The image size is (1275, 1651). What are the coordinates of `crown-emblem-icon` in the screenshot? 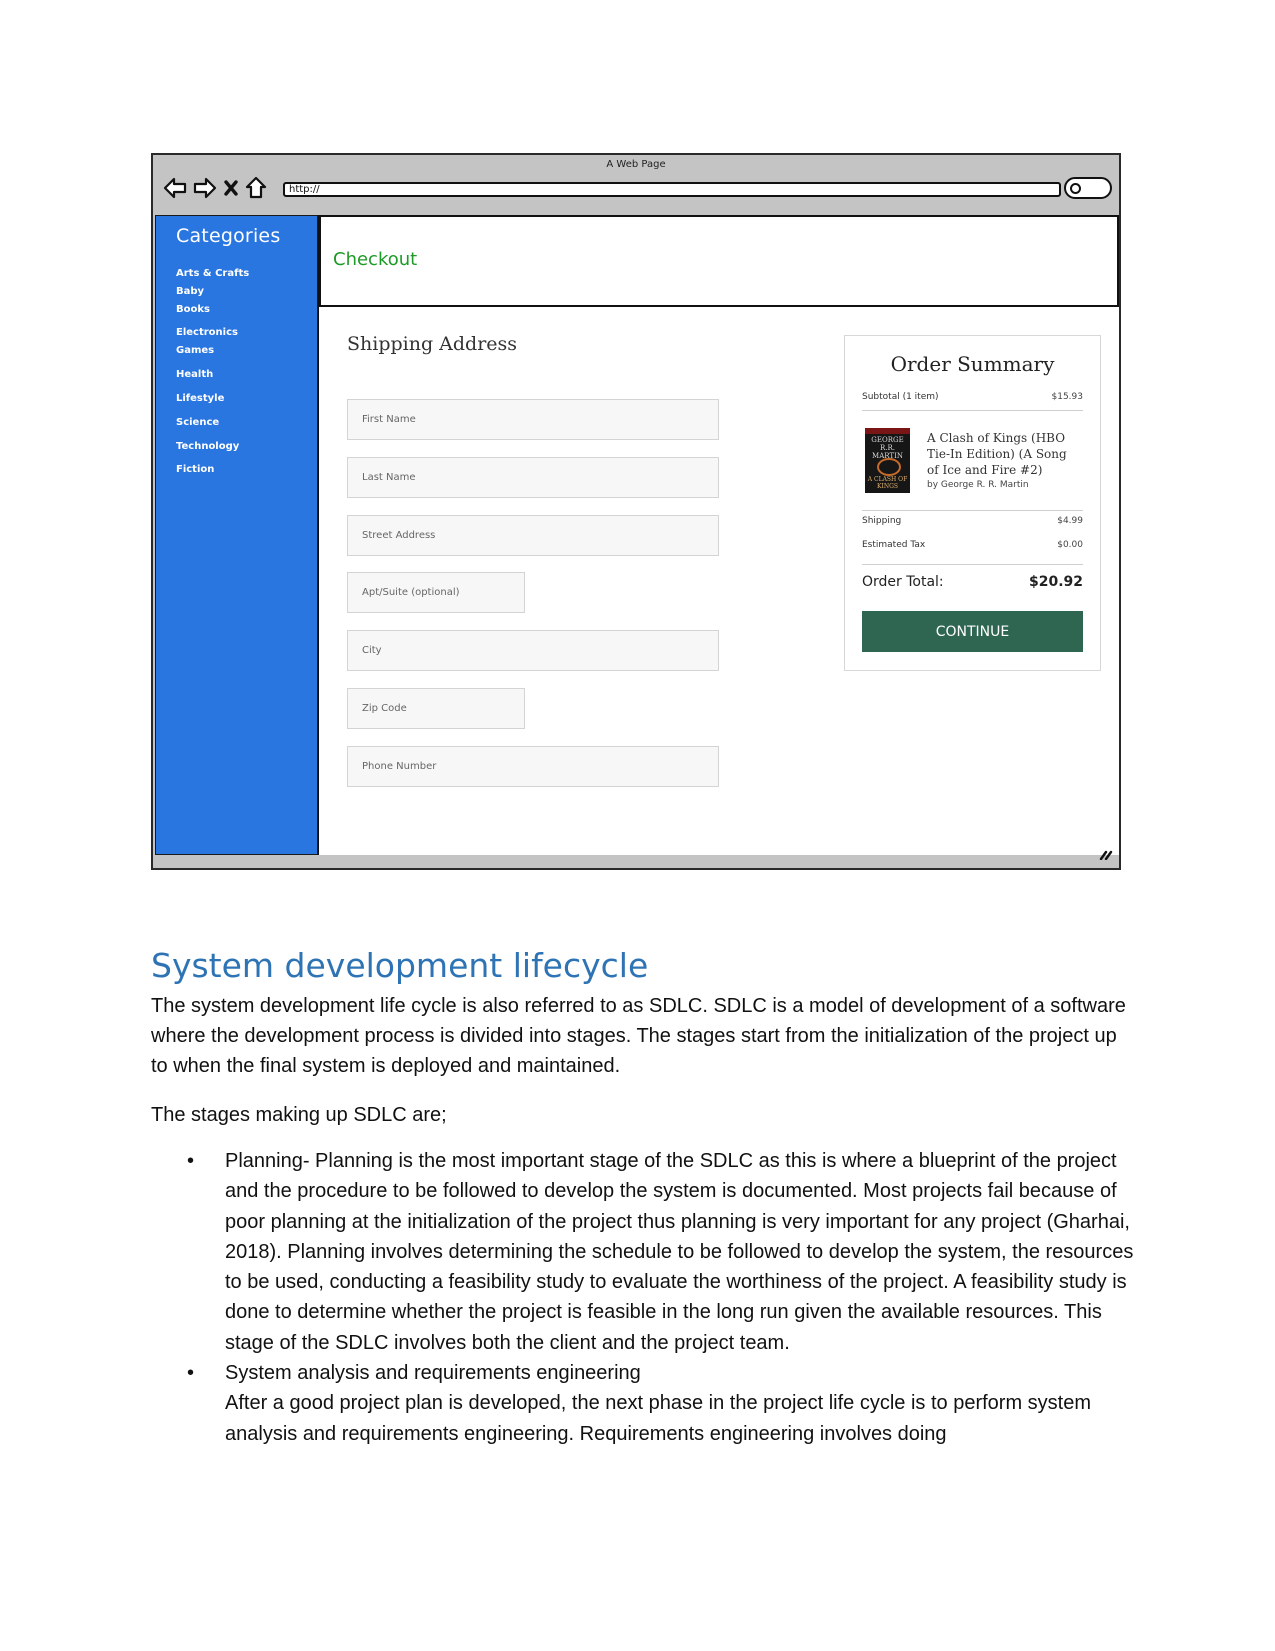 It's located at (889, 467).